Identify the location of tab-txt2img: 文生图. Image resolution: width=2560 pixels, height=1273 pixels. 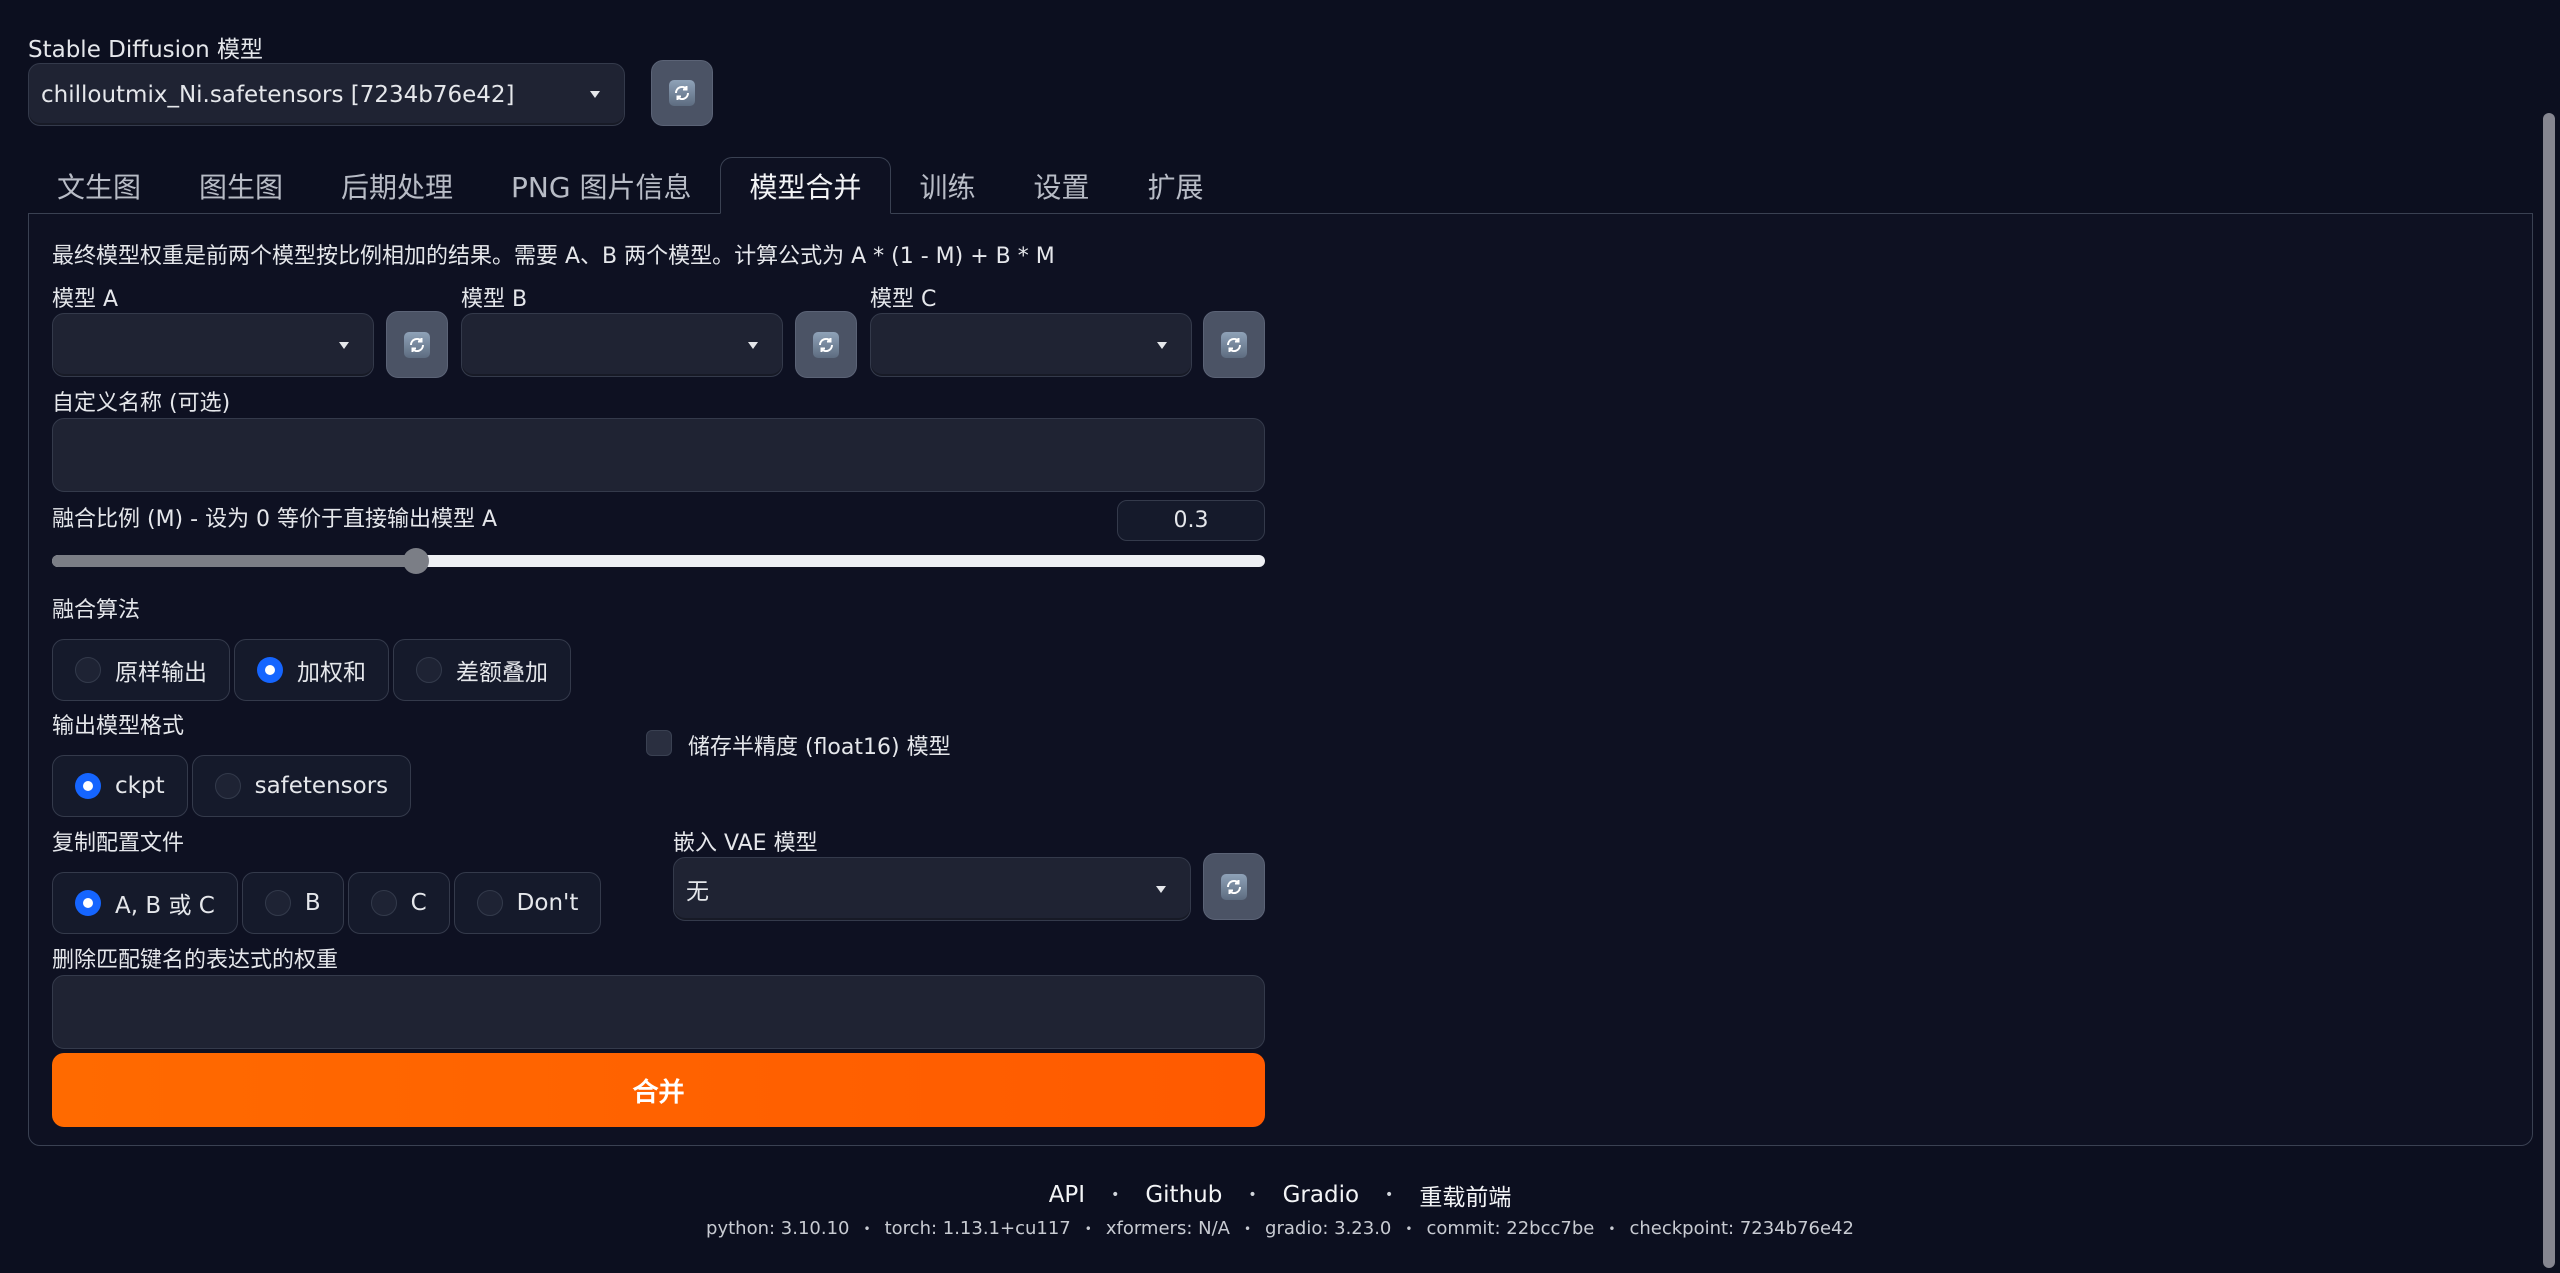
(99, 185).